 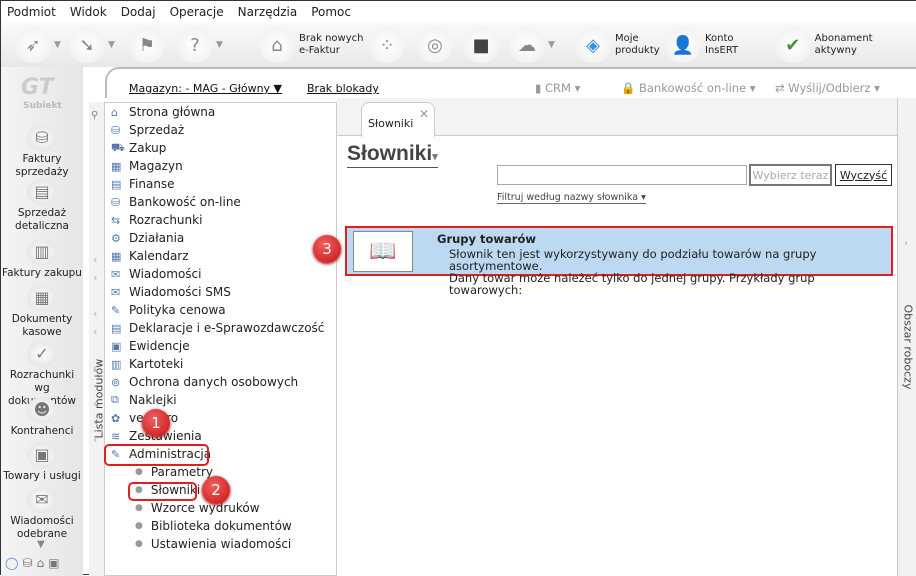 What do you see at coordinates (688, 88) in the screenshot?
I see `bankowosc-button: 🔒 Bankowość on-line ▾` at bounding box center [688, 88].